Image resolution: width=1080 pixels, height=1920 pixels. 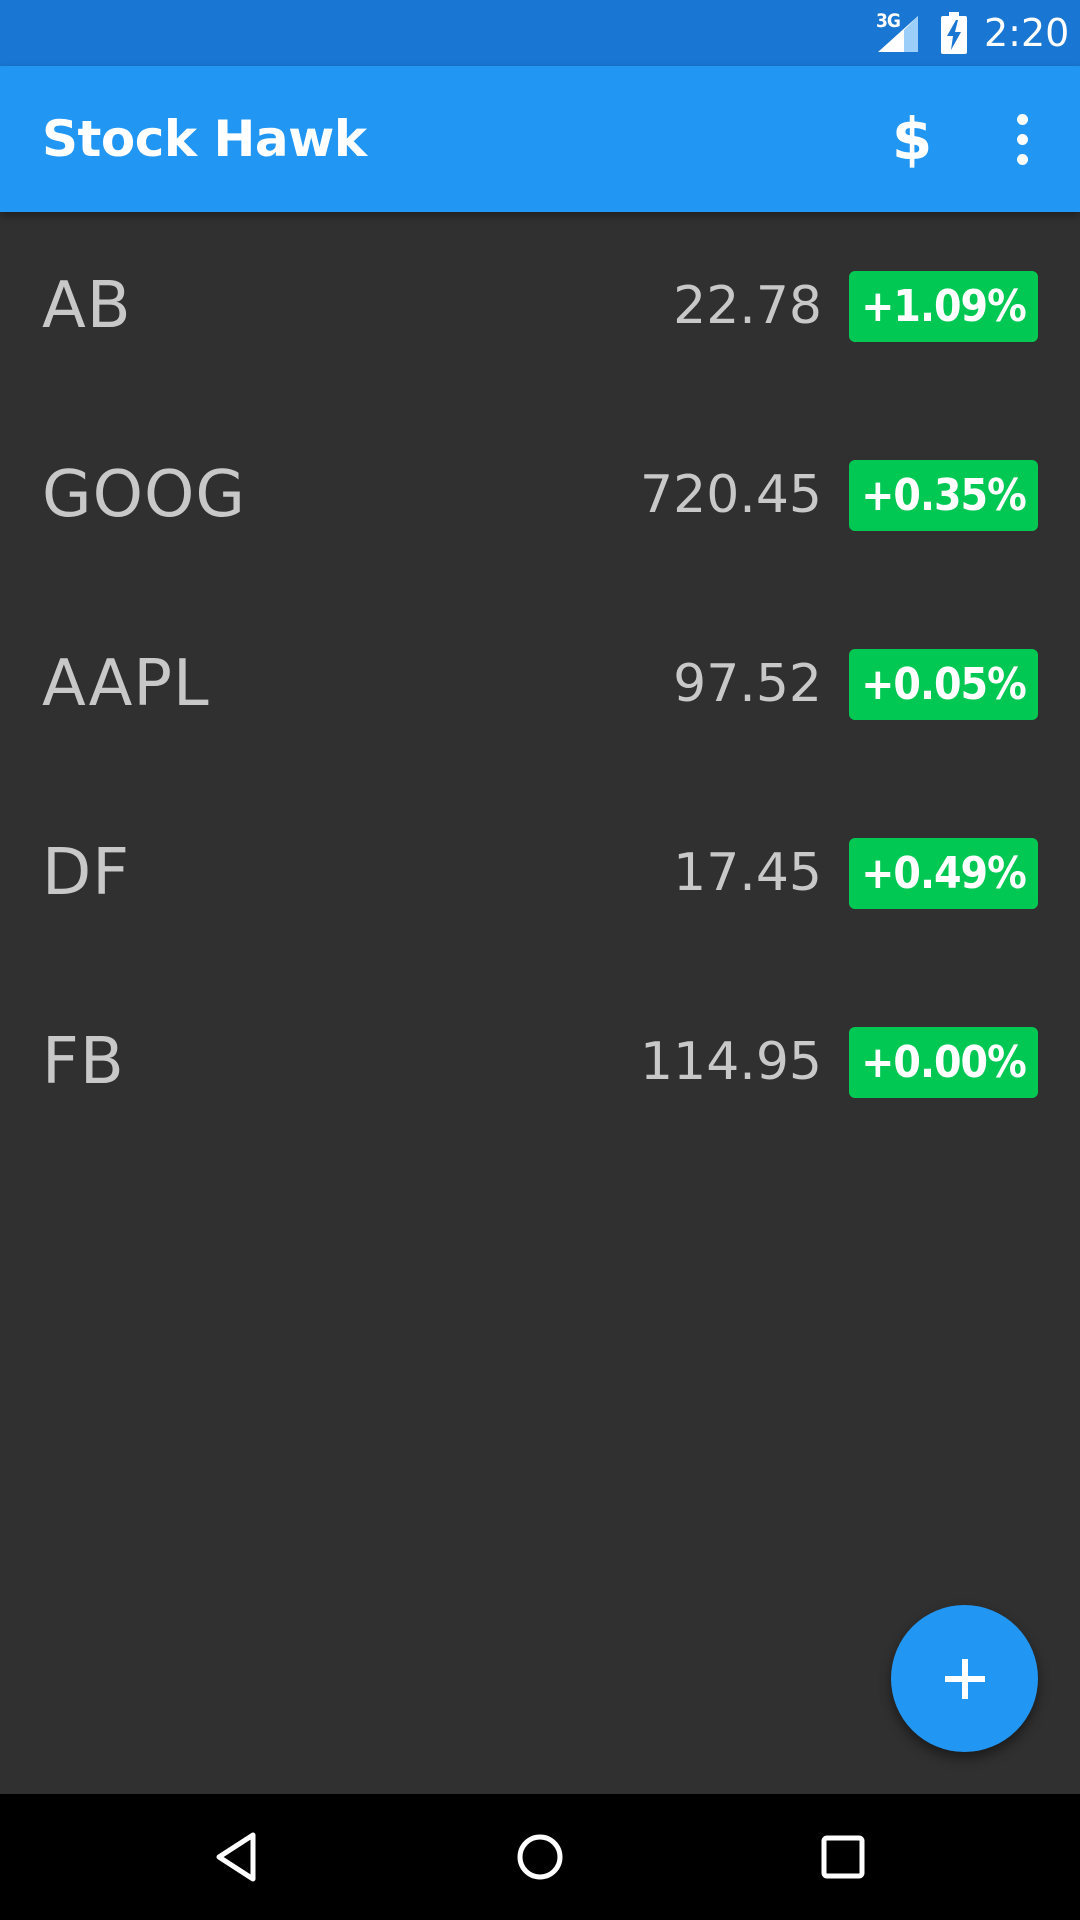 What do you see at coordinates (83, 1062) in the screenshot?
I see `stock-symbol: FB` at bounding box center [83, 1062].